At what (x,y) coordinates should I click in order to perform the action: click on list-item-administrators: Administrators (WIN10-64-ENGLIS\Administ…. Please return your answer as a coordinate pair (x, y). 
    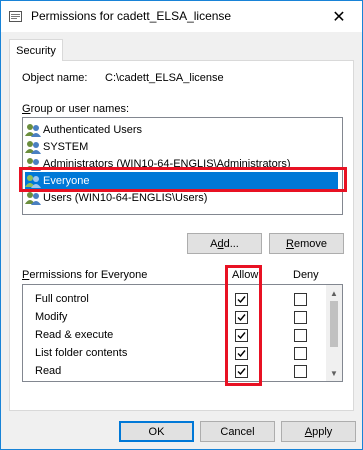
    Looking at the image, I should click on (158, 163).